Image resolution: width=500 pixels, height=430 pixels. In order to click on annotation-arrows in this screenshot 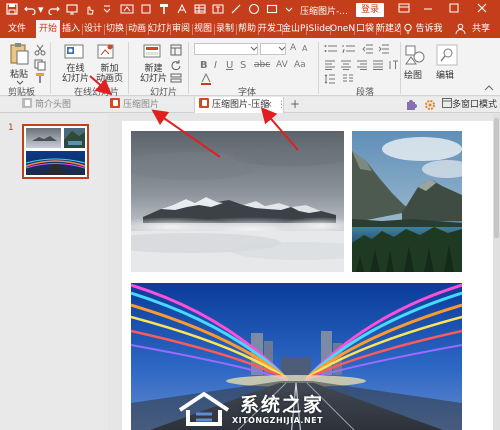, I will do `click(194, 116)`.